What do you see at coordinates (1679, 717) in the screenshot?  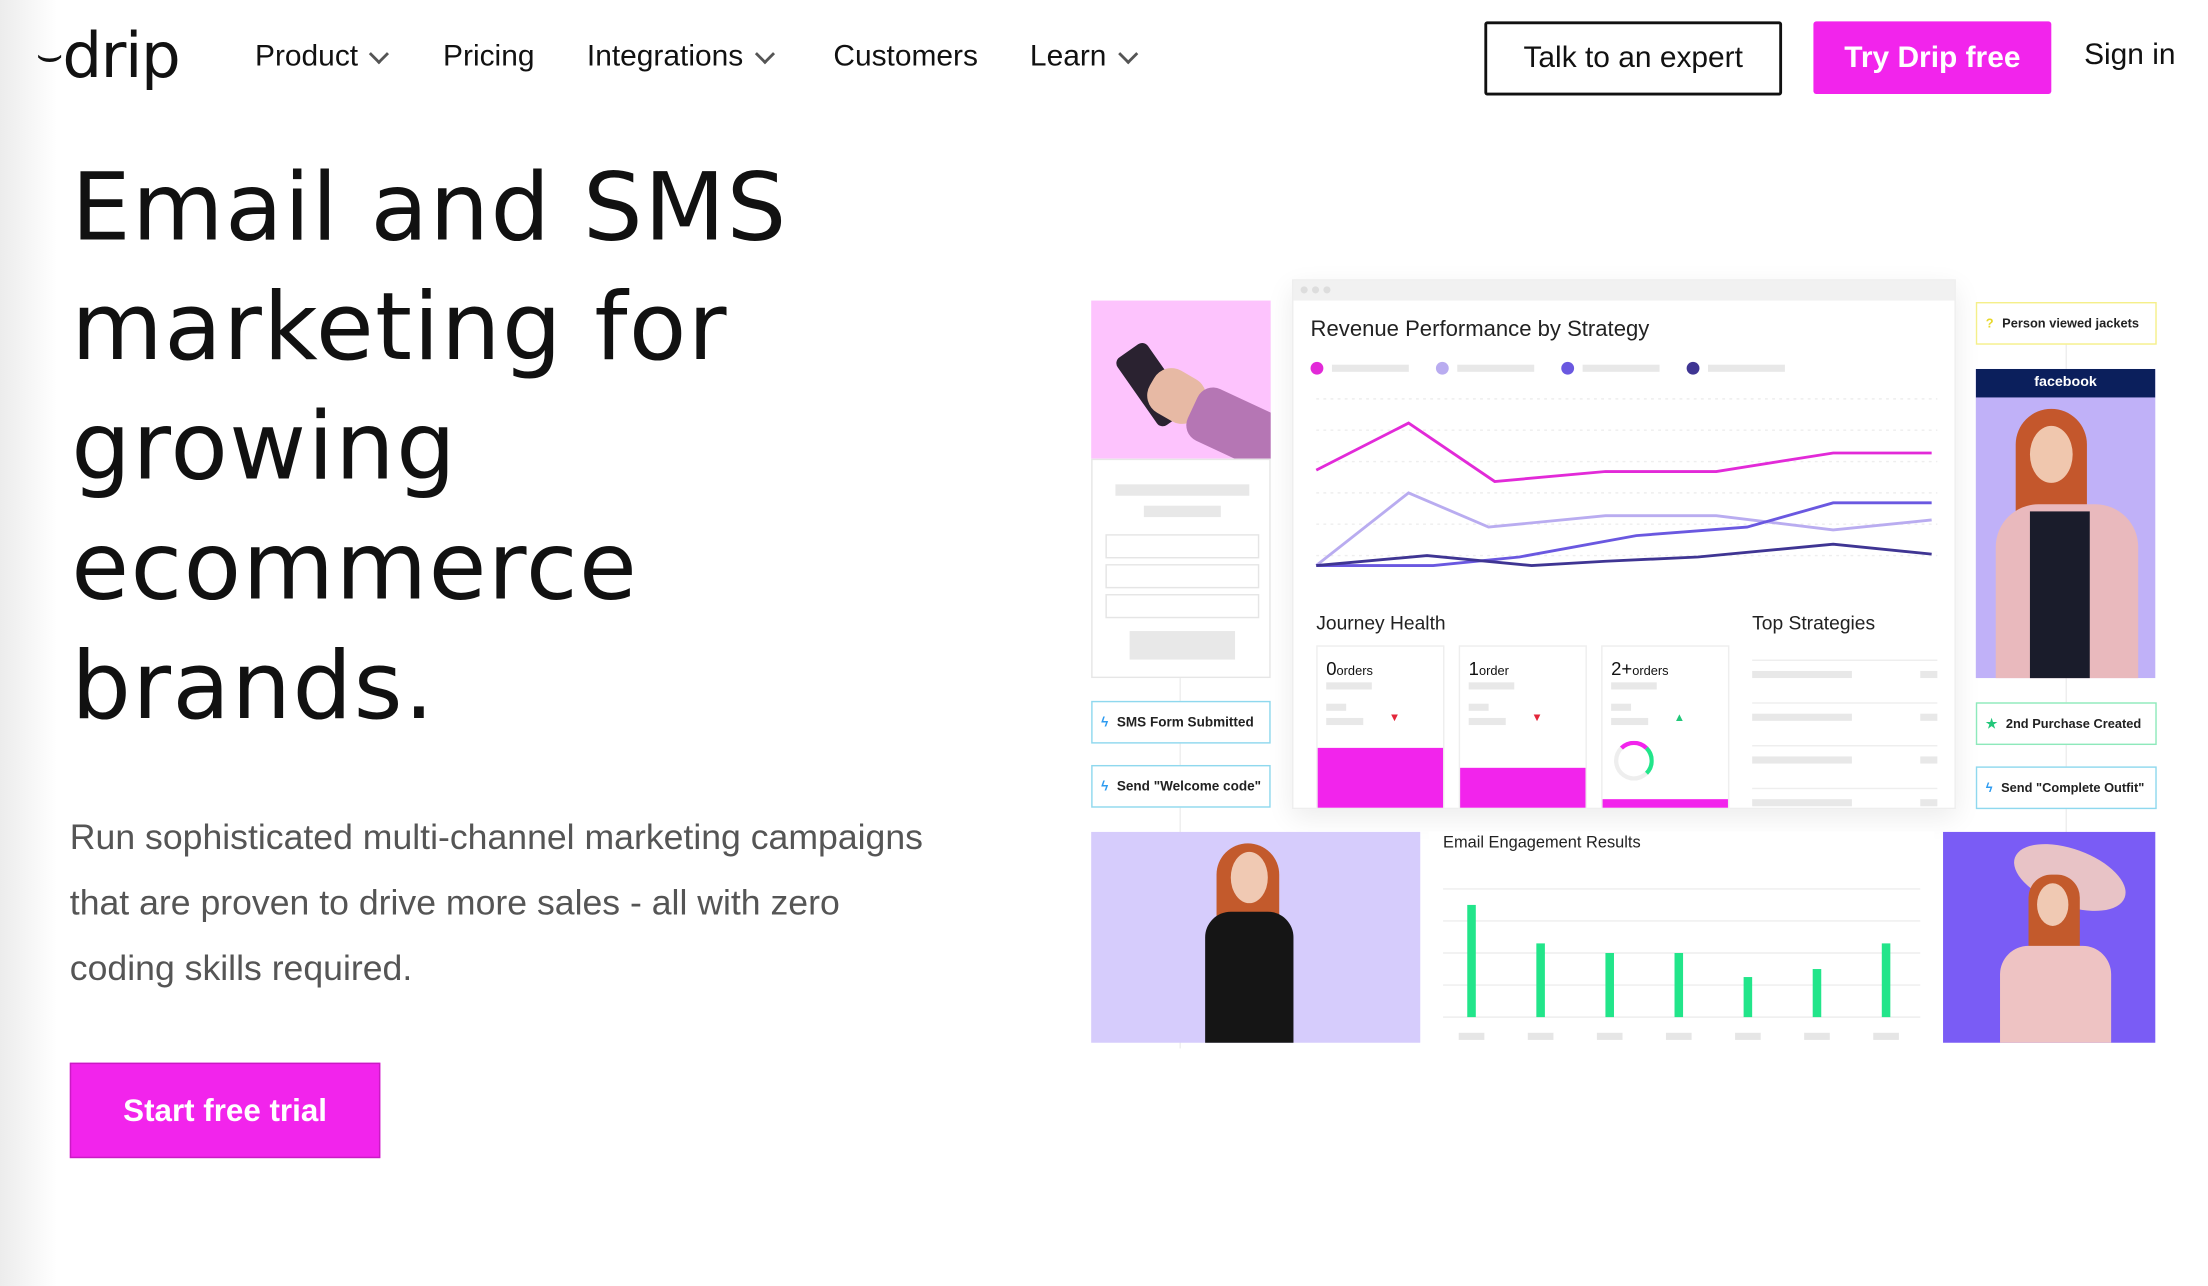 I see `triangle-up-icon: ▲` at bounding box center [1679, 717].